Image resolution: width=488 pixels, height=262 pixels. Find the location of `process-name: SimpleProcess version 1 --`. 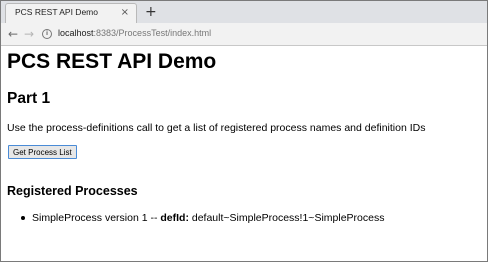

process-name: SimpleProcess version 1 -- is located at coordinates (96, 218).